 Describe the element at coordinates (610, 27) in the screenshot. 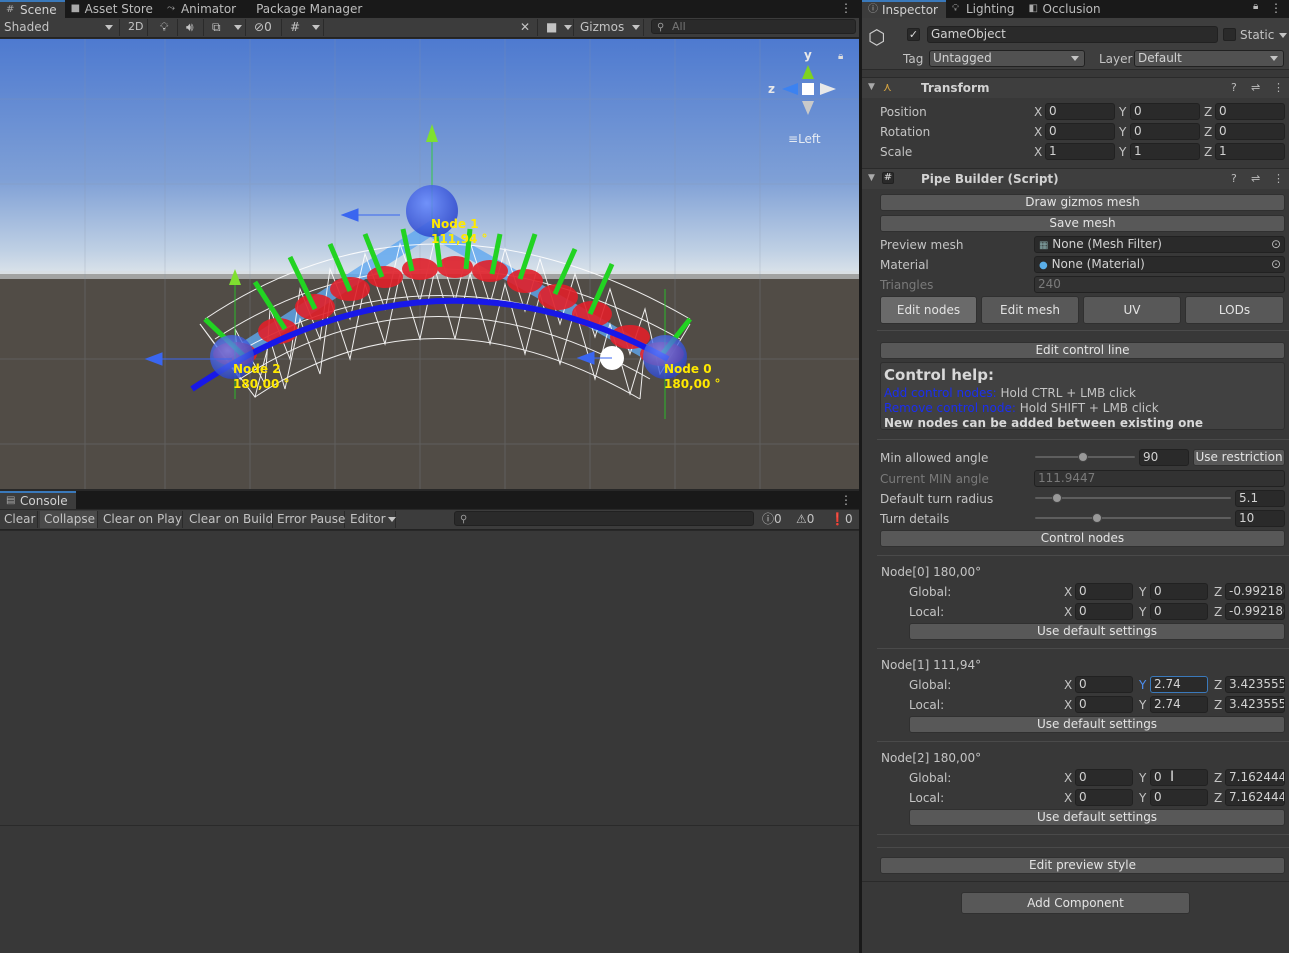

I see `gizmos-dropdown: Gizmos` at that location.